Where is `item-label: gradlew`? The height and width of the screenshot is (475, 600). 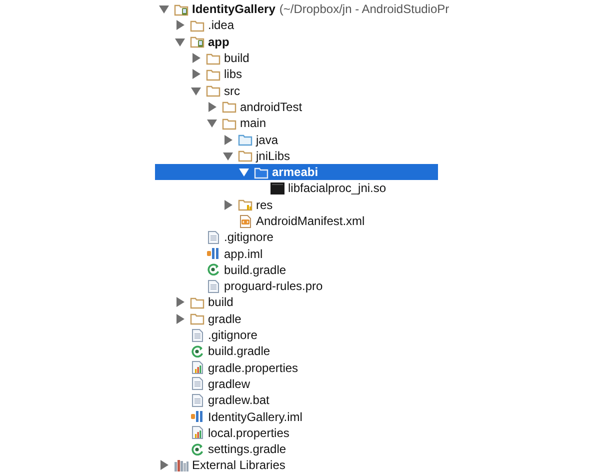
item-label: gradlew is located at coordinates (229, 383).